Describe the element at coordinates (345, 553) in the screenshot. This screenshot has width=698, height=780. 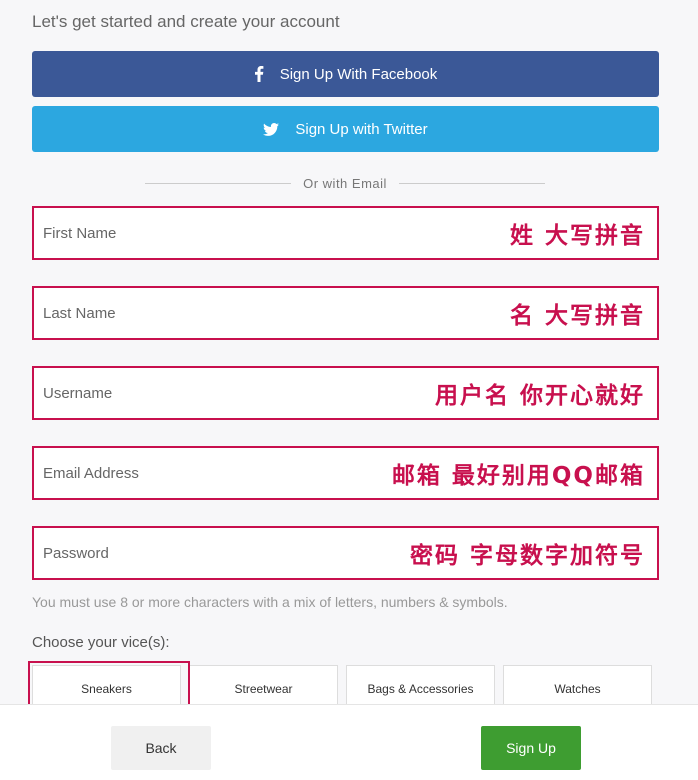
I see `password-field-box: 密码 字母数字加符号` at that location.